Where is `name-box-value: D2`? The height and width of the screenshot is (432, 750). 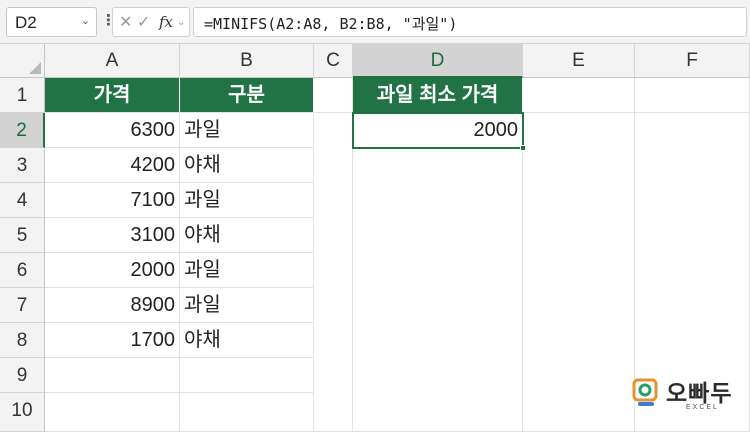
name-box-value: D2 is located at coordinates (26, 22).